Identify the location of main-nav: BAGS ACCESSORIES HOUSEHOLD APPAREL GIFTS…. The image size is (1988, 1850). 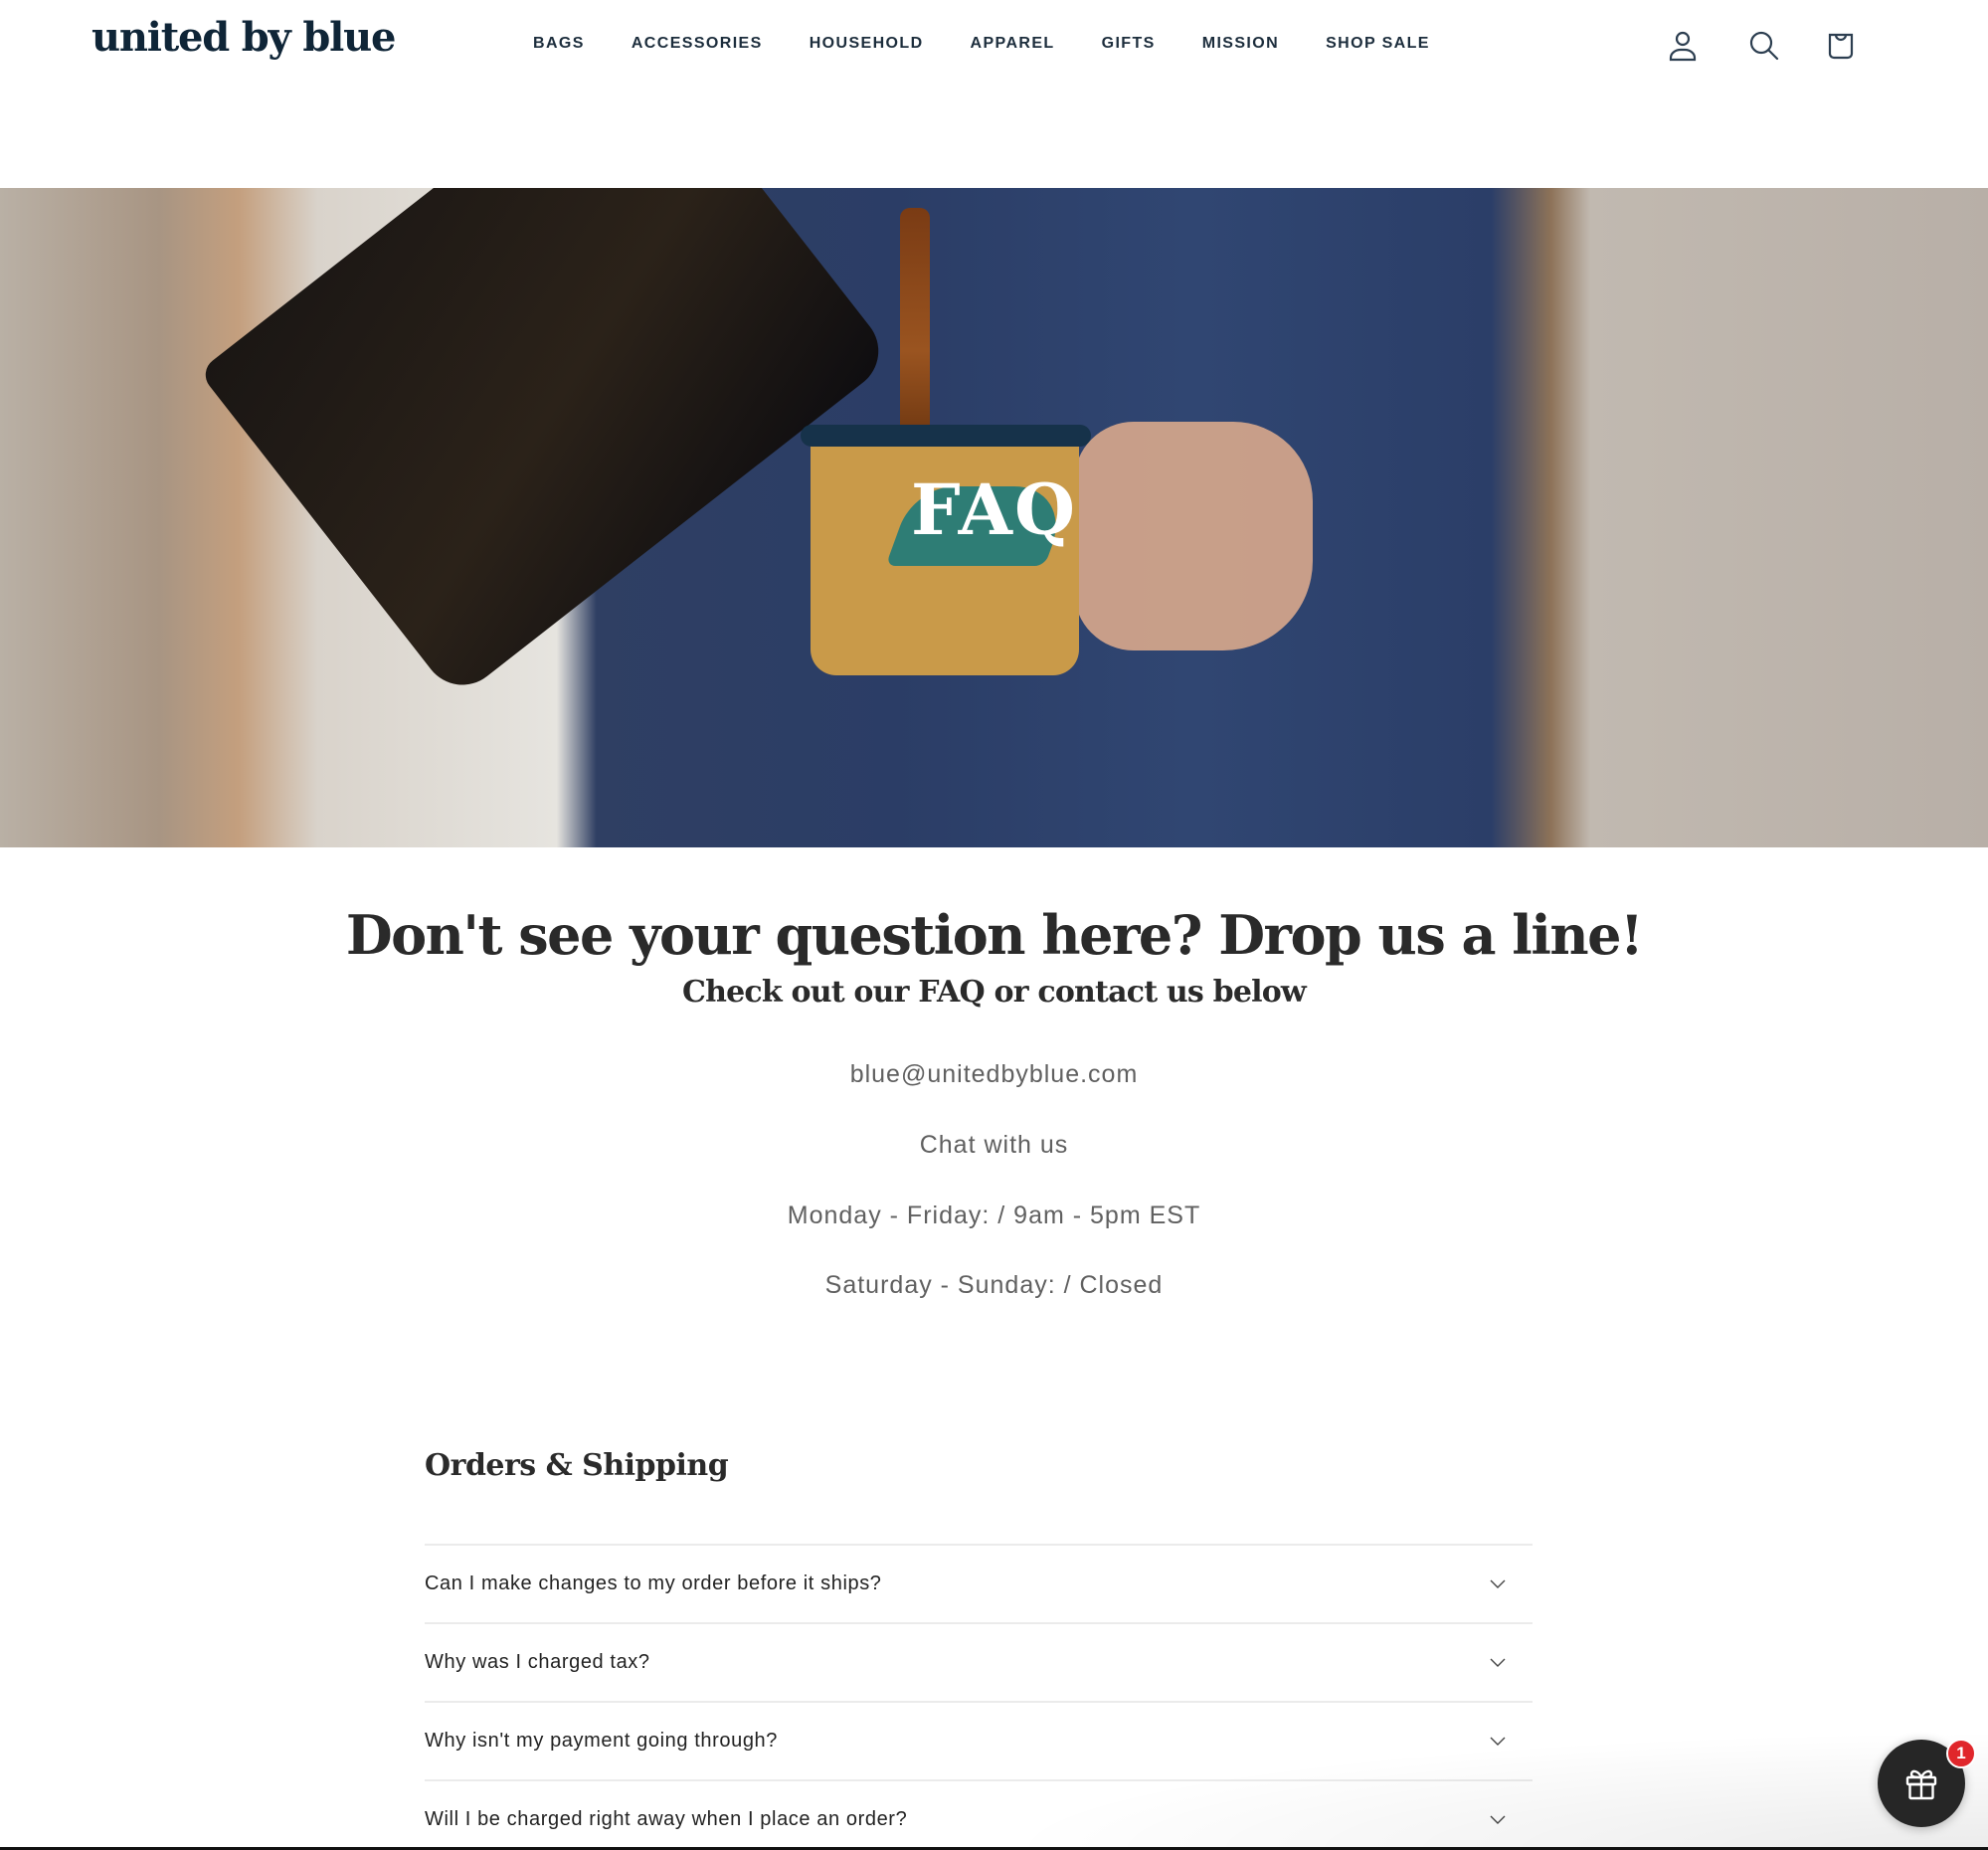
(981, 44).